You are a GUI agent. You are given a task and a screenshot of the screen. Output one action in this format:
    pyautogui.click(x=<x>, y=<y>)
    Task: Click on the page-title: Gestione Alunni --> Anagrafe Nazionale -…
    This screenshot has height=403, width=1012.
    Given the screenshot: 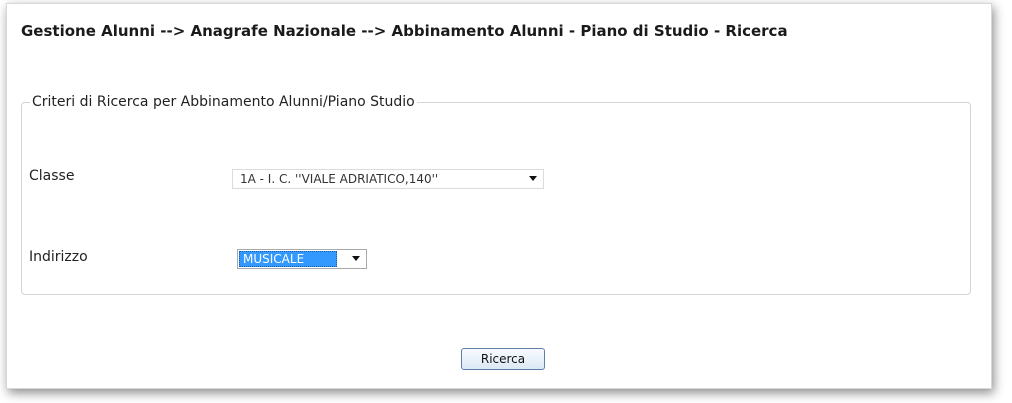 What is the action you would take?
    pyautogui.click(x=404, y=31)
    